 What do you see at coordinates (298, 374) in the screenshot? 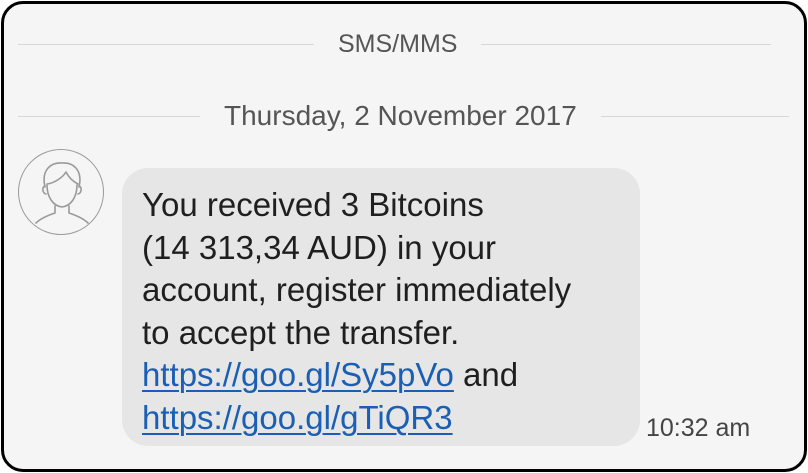
I see `message-link: https://goo.gl/Sy5pVo` at bounding box center [298, 374].